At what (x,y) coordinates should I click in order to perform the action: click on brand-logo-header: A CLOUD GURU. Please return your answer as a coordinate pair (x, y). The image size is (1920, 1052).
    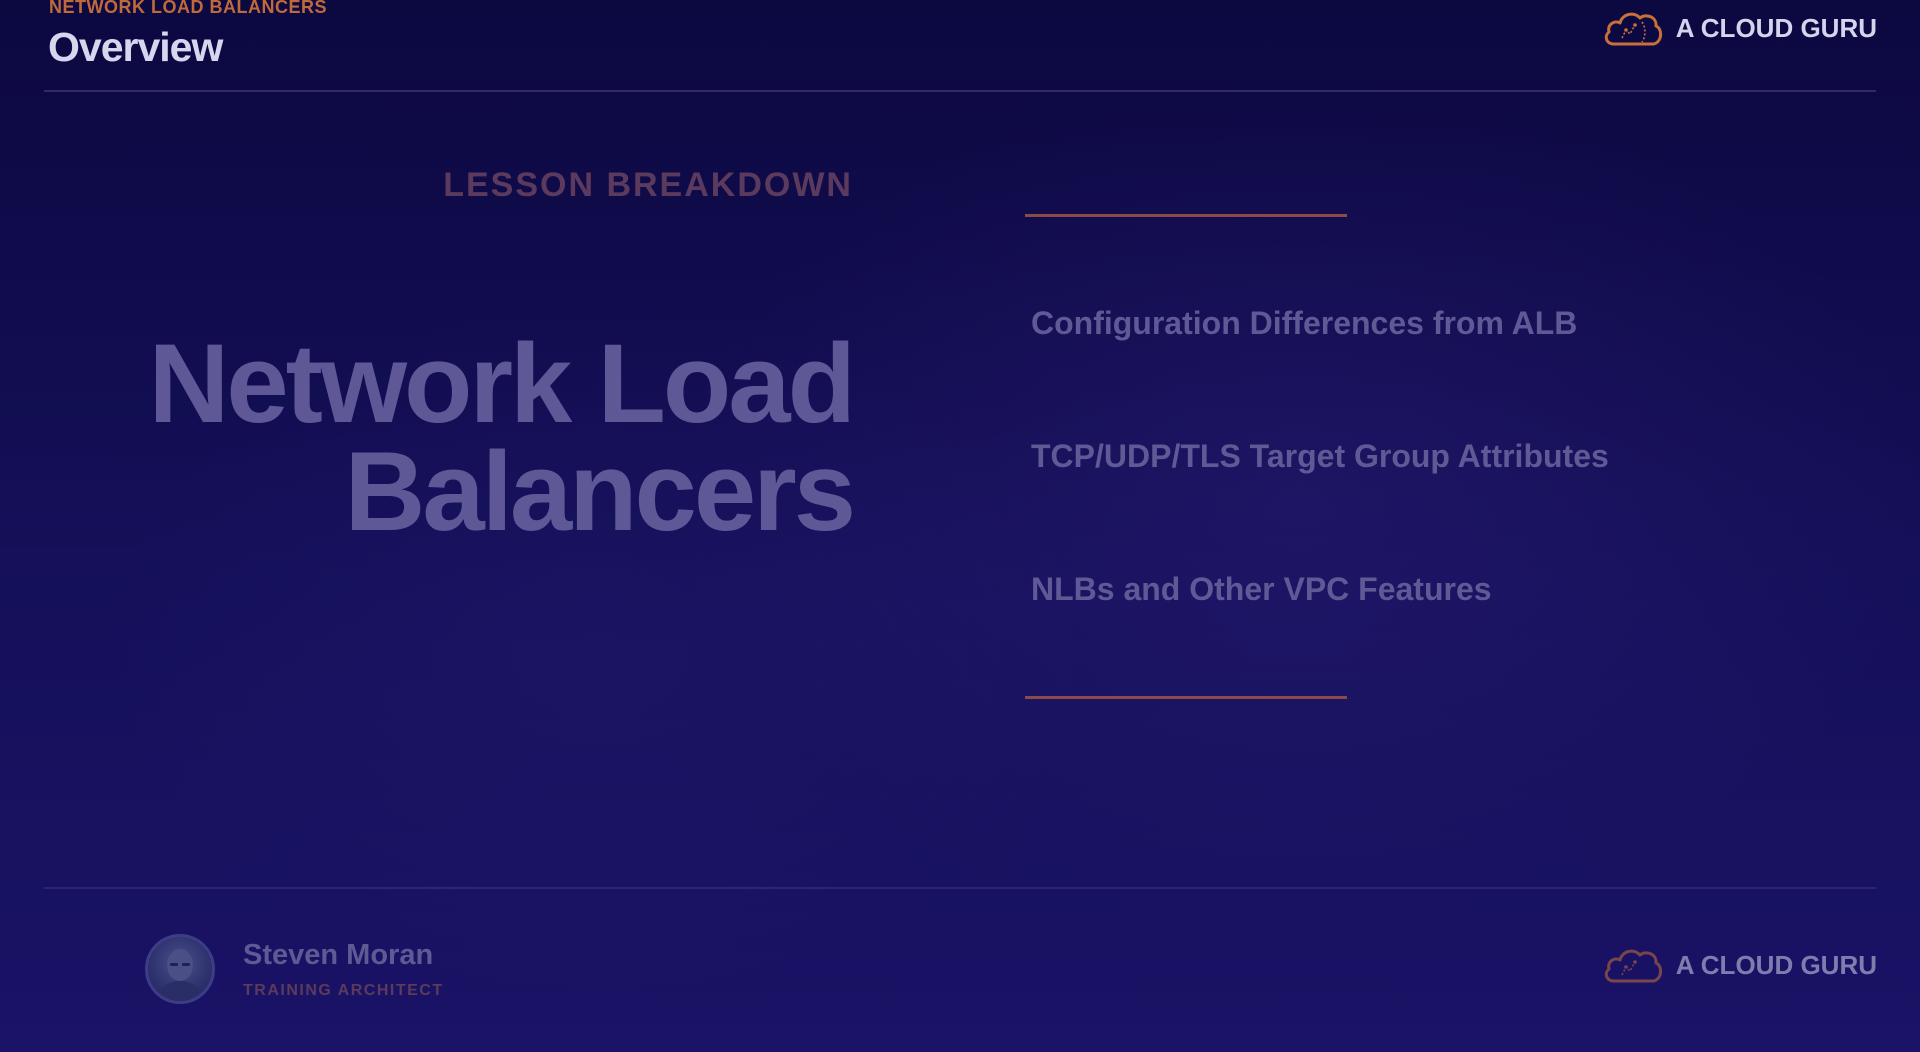
    Looking at the image, I should click on (1739, 28).